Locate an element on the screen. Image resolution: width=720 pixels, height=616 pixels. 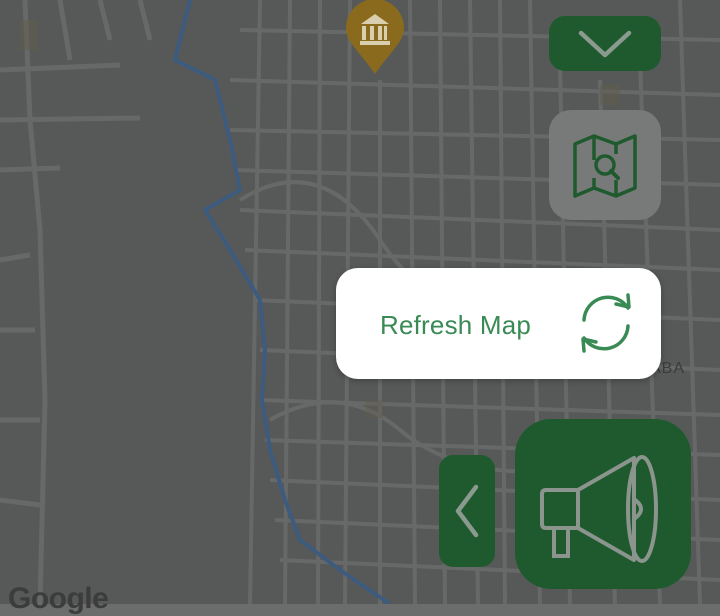
back-button is located at coordinates (467, 511).